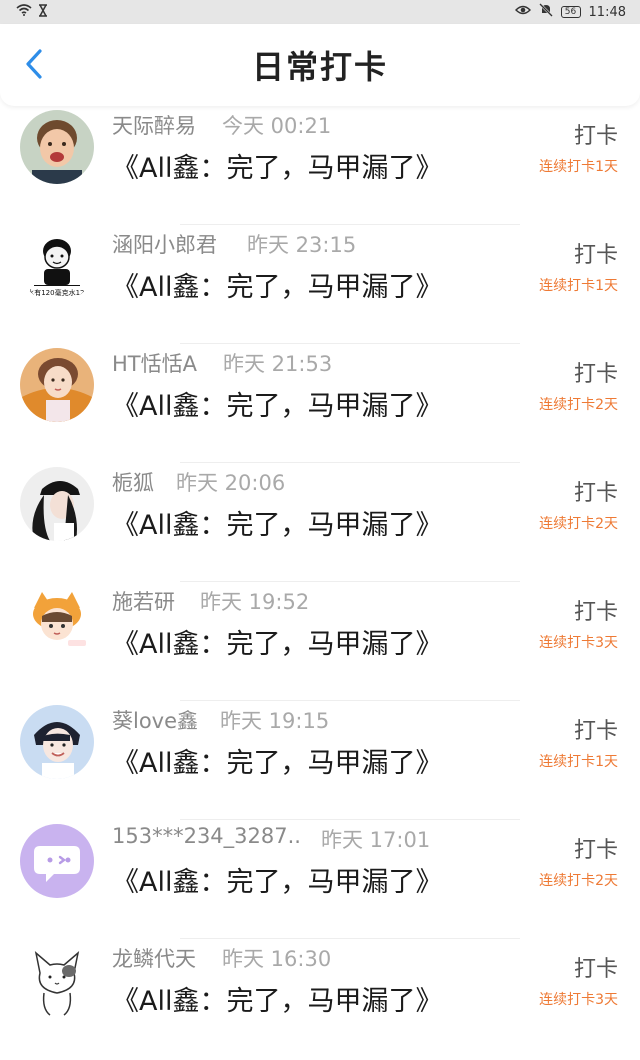 This screenshot has width=640, height=1060. Describe the element at coordinates (231, 483) in the screenshot. I see `timestamp: 昨天 20:06` at that location.